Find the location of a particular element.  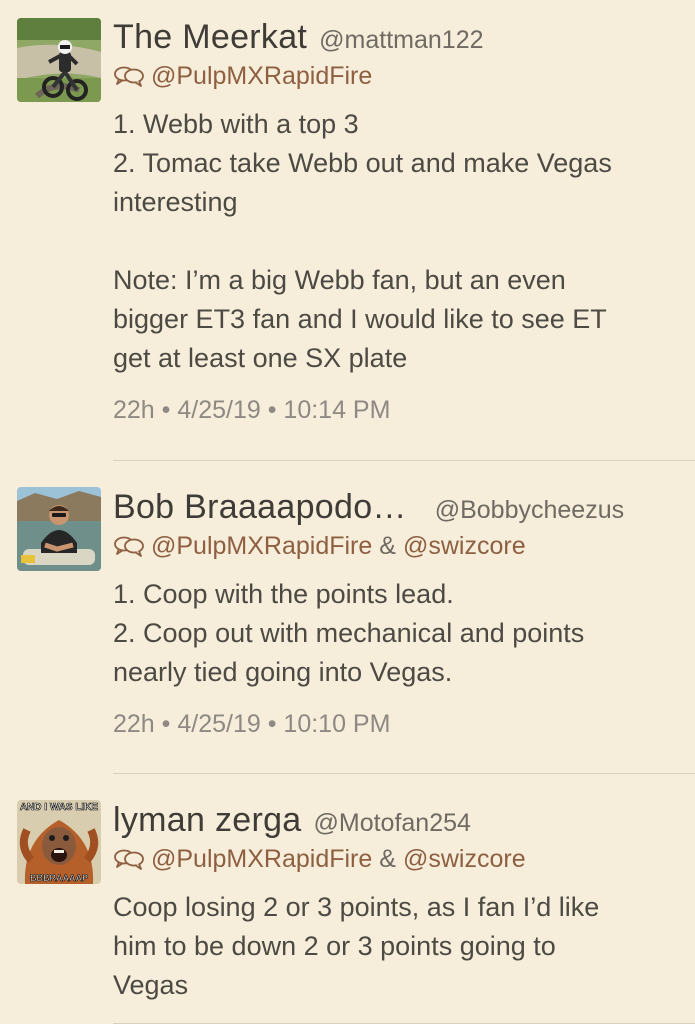

tweet-text-line: Note: I’m a big Webb fan, but an even is located at coordinates (339, 280).